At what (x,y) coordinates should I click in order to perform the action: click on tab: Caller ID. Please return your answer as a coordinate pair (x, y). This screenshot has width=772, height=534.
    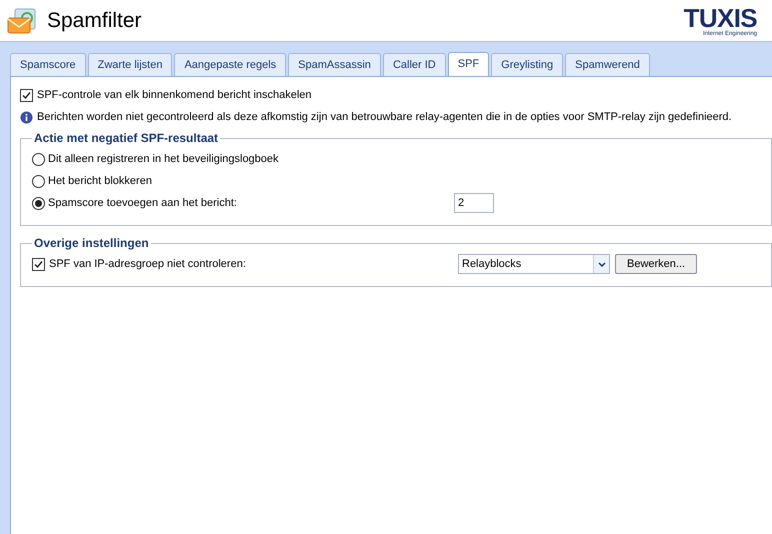
    Looking at the image, I should click on (414, 64).